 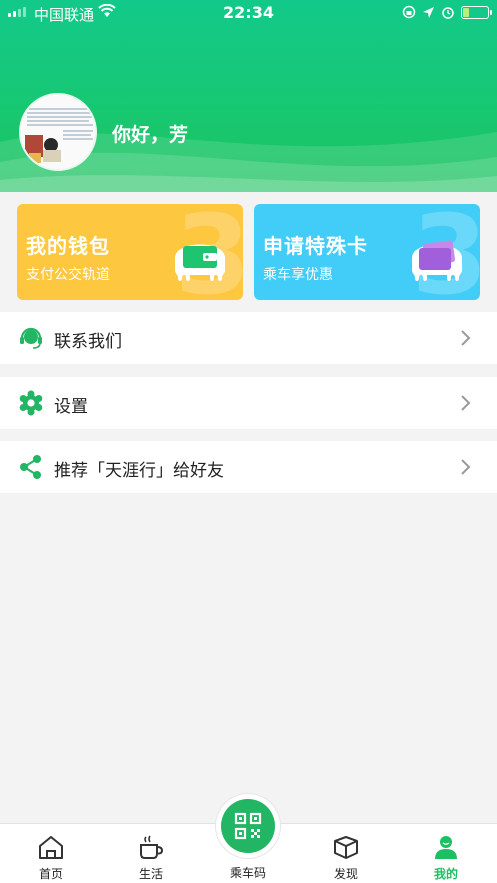 I want to click on qr-code-icon, so click(x=248, y=826).